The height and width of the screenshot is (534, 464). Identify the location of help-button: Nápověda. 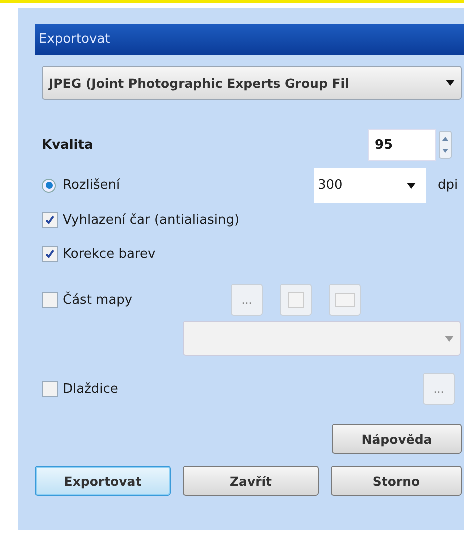
(397, 439).